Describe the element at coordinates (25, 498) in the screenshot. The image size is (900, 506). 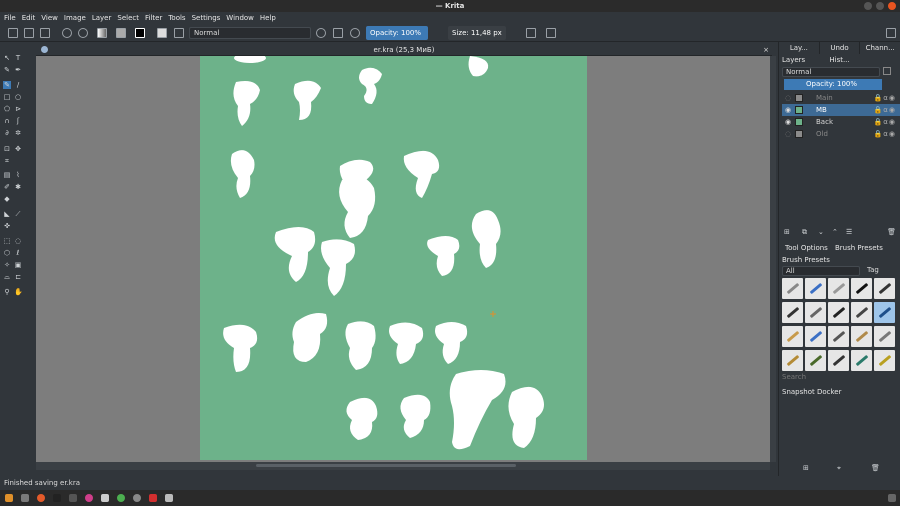
I see `terminal-app-icon` at that location.